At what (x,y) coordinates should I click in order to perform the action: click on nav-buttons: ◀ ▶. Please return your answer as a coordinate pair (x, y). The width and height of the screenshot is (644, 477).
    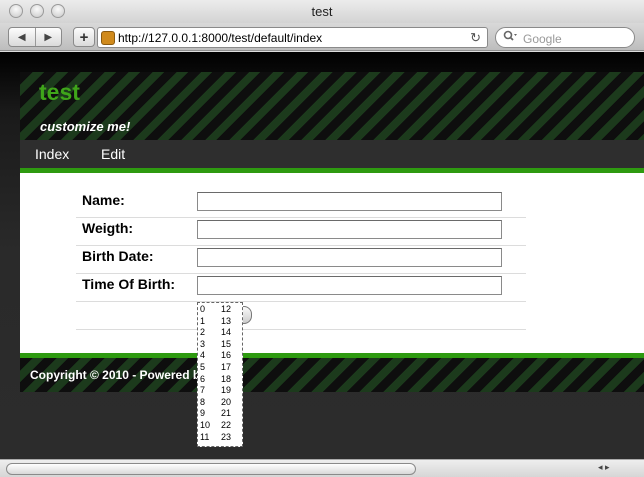
    Looking at the image, I should click on (35, 37).